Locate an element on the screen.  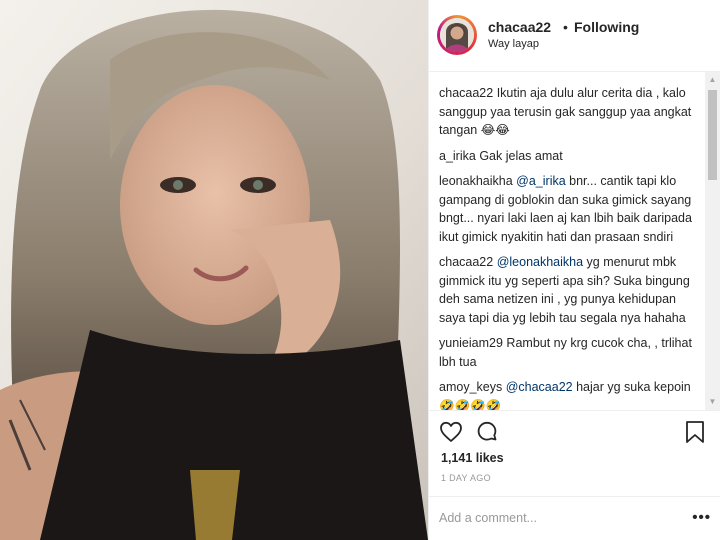
comment-mention: @chacaa22 is located at coordinates (539, 387).